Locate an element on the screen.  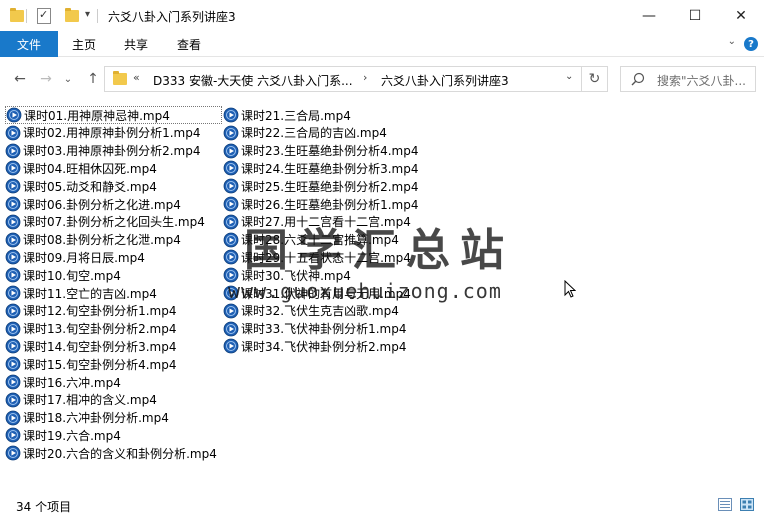
file-item: 课时04.旺相休囚死.mp4 is located at coordinates (81, 168).